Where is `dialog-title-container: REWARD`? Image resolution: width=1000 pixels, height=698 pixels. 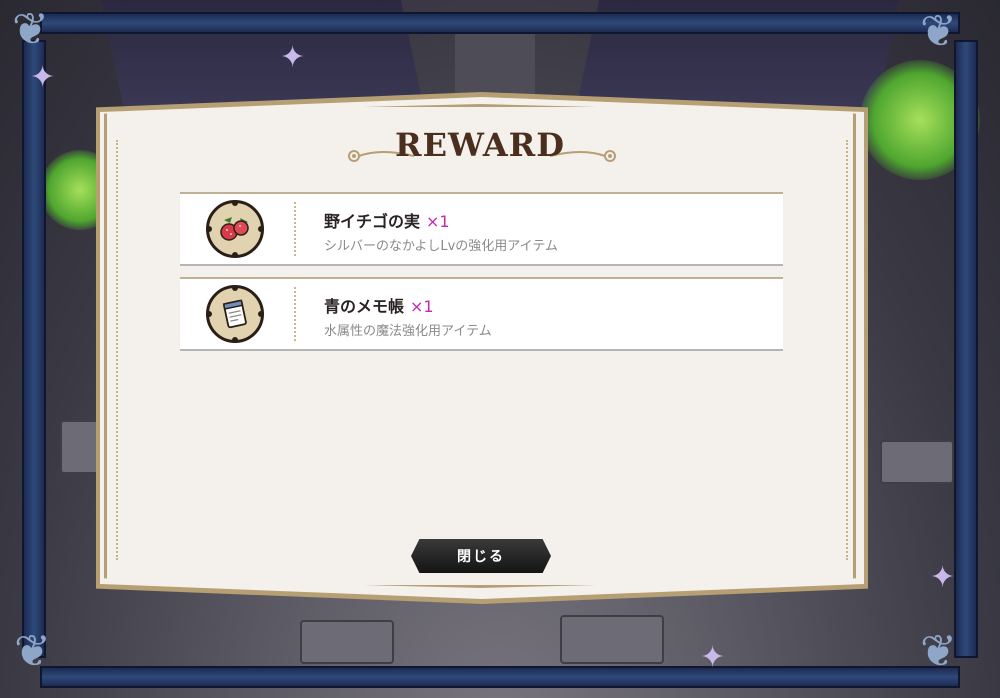
dialog-title-container: REWARD is located at coordinates (480, 145).